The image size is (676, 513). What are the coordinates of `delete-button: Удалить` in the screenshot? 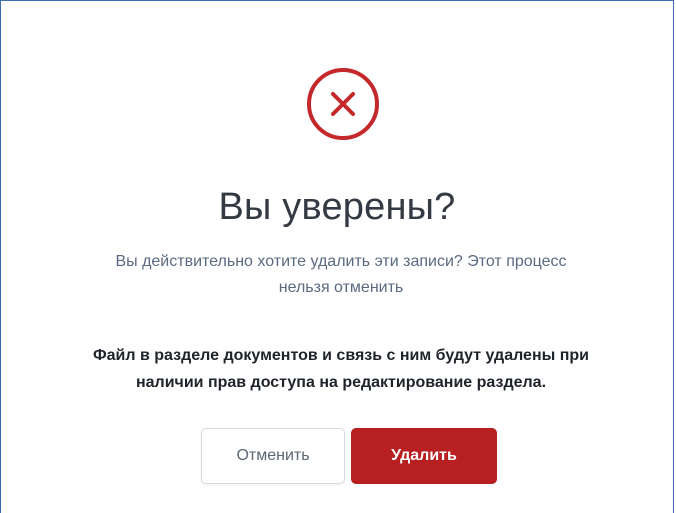 It's located at (424, 456).